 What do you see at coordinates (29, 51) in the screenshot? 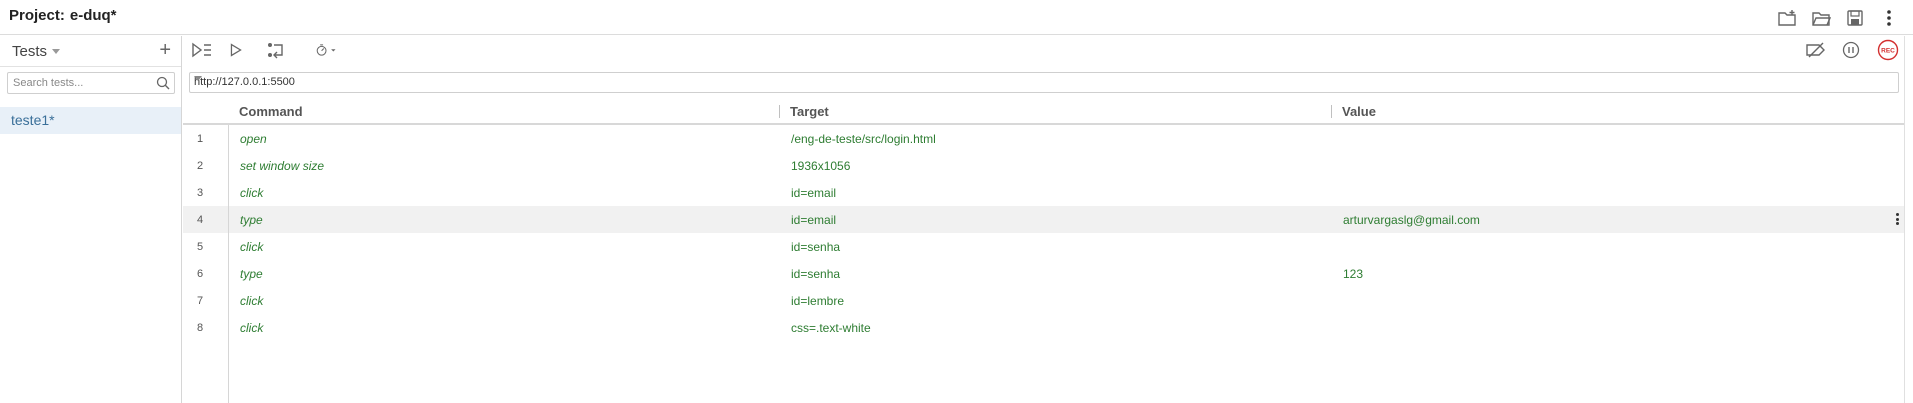
I see `tests-dropdown-label: Tests` at bounding box center [29, 51].